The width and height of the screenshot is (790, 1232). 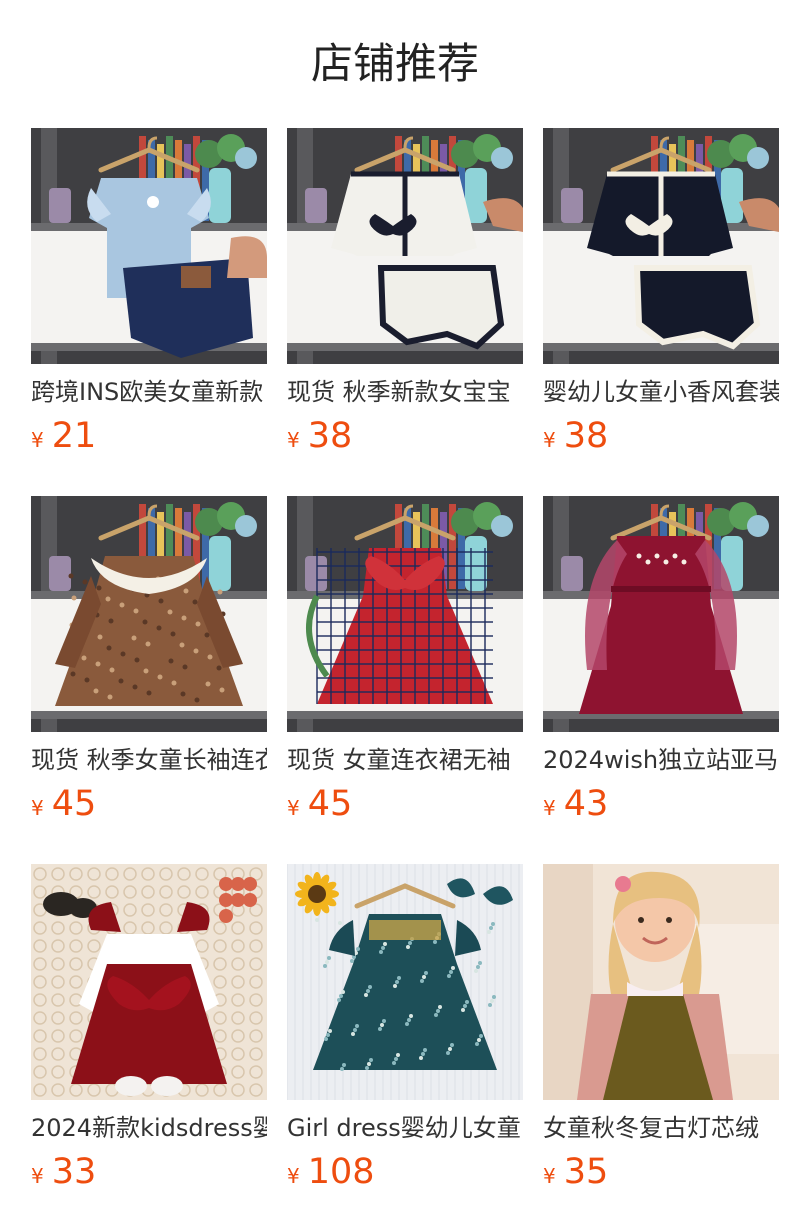 I want to click on product-title: Girl dress婴幼儿女童, so click(x=405, y=1128).